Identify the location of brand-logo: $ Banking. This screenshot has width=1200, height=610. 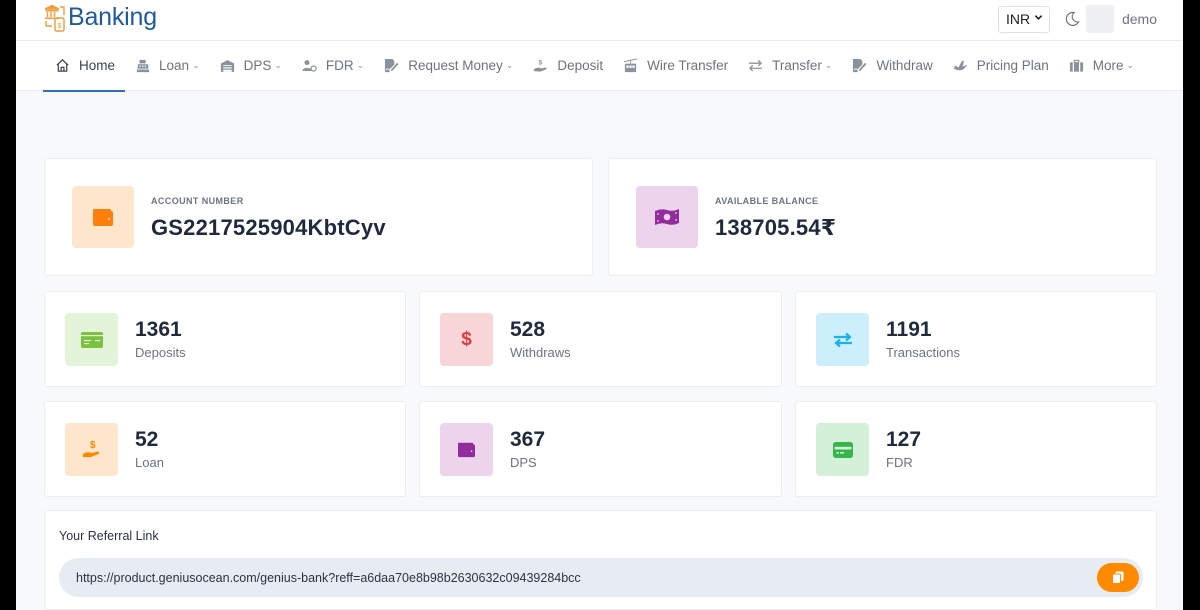
(100, 17).